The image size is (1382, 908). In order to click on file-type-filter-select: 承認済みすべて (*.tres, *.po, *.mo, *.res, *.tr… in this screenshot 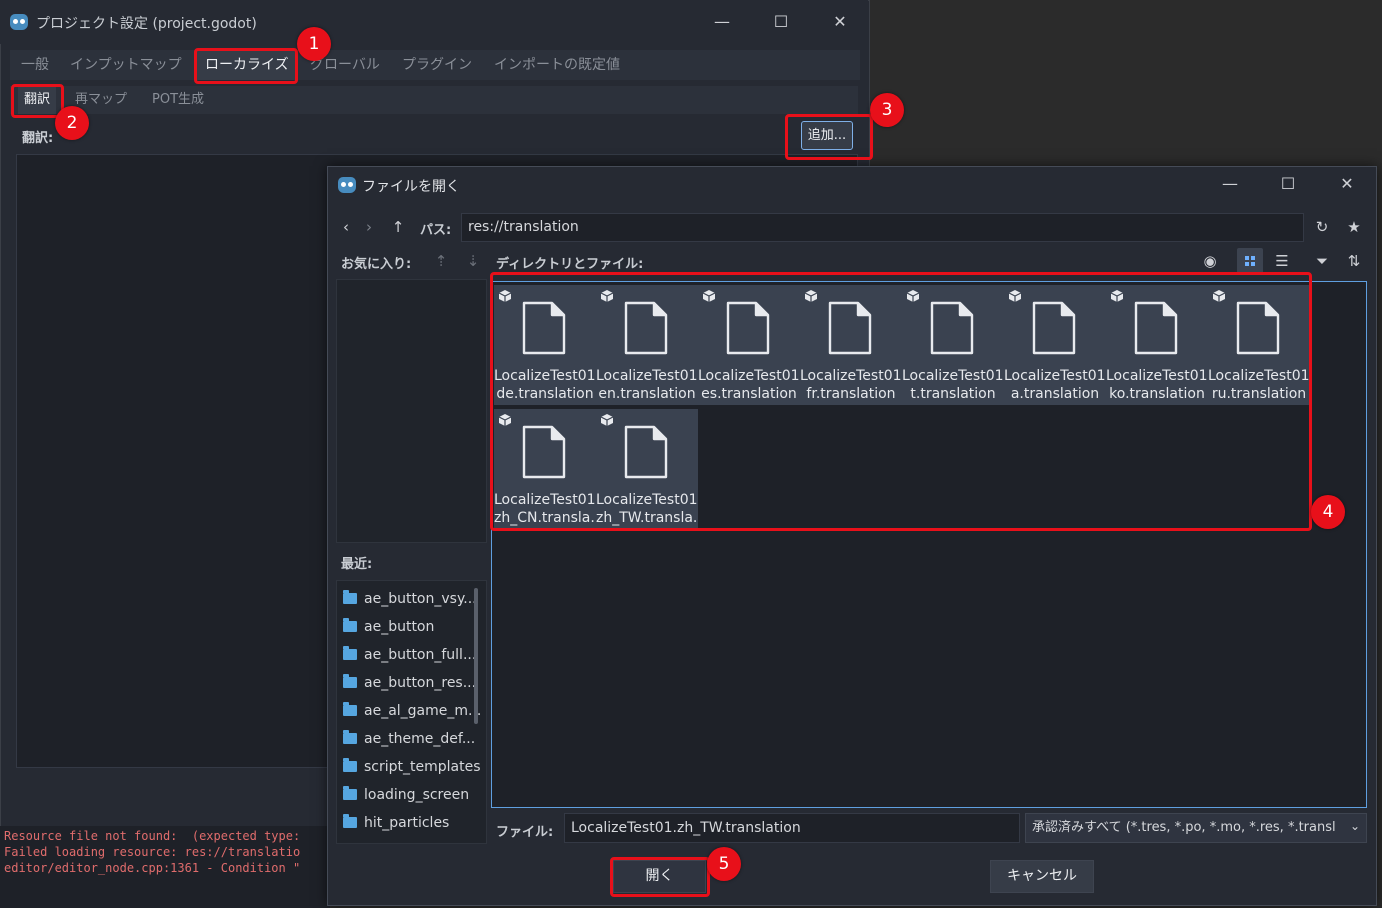, I will do `click(1196, 828)`.